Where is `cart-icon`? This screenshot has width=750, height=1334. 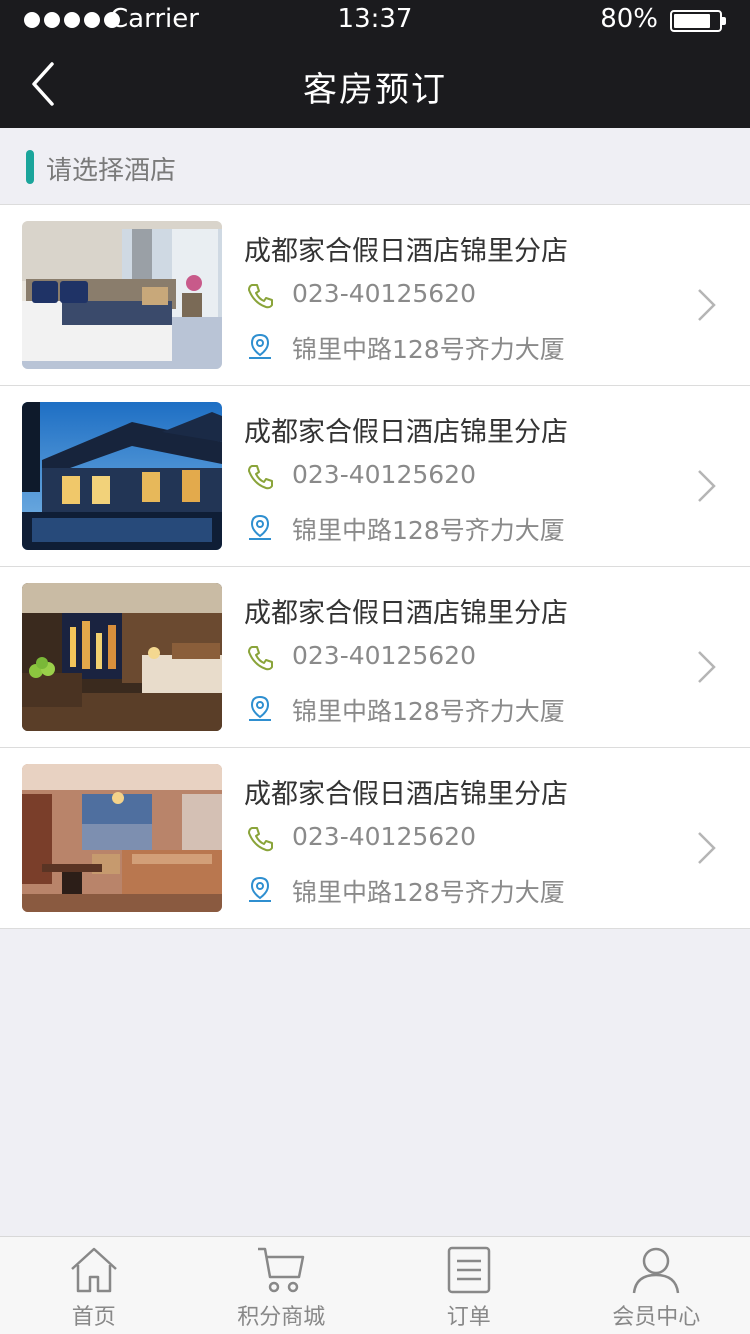 cart-icon is located at coordinates (281, 1270).